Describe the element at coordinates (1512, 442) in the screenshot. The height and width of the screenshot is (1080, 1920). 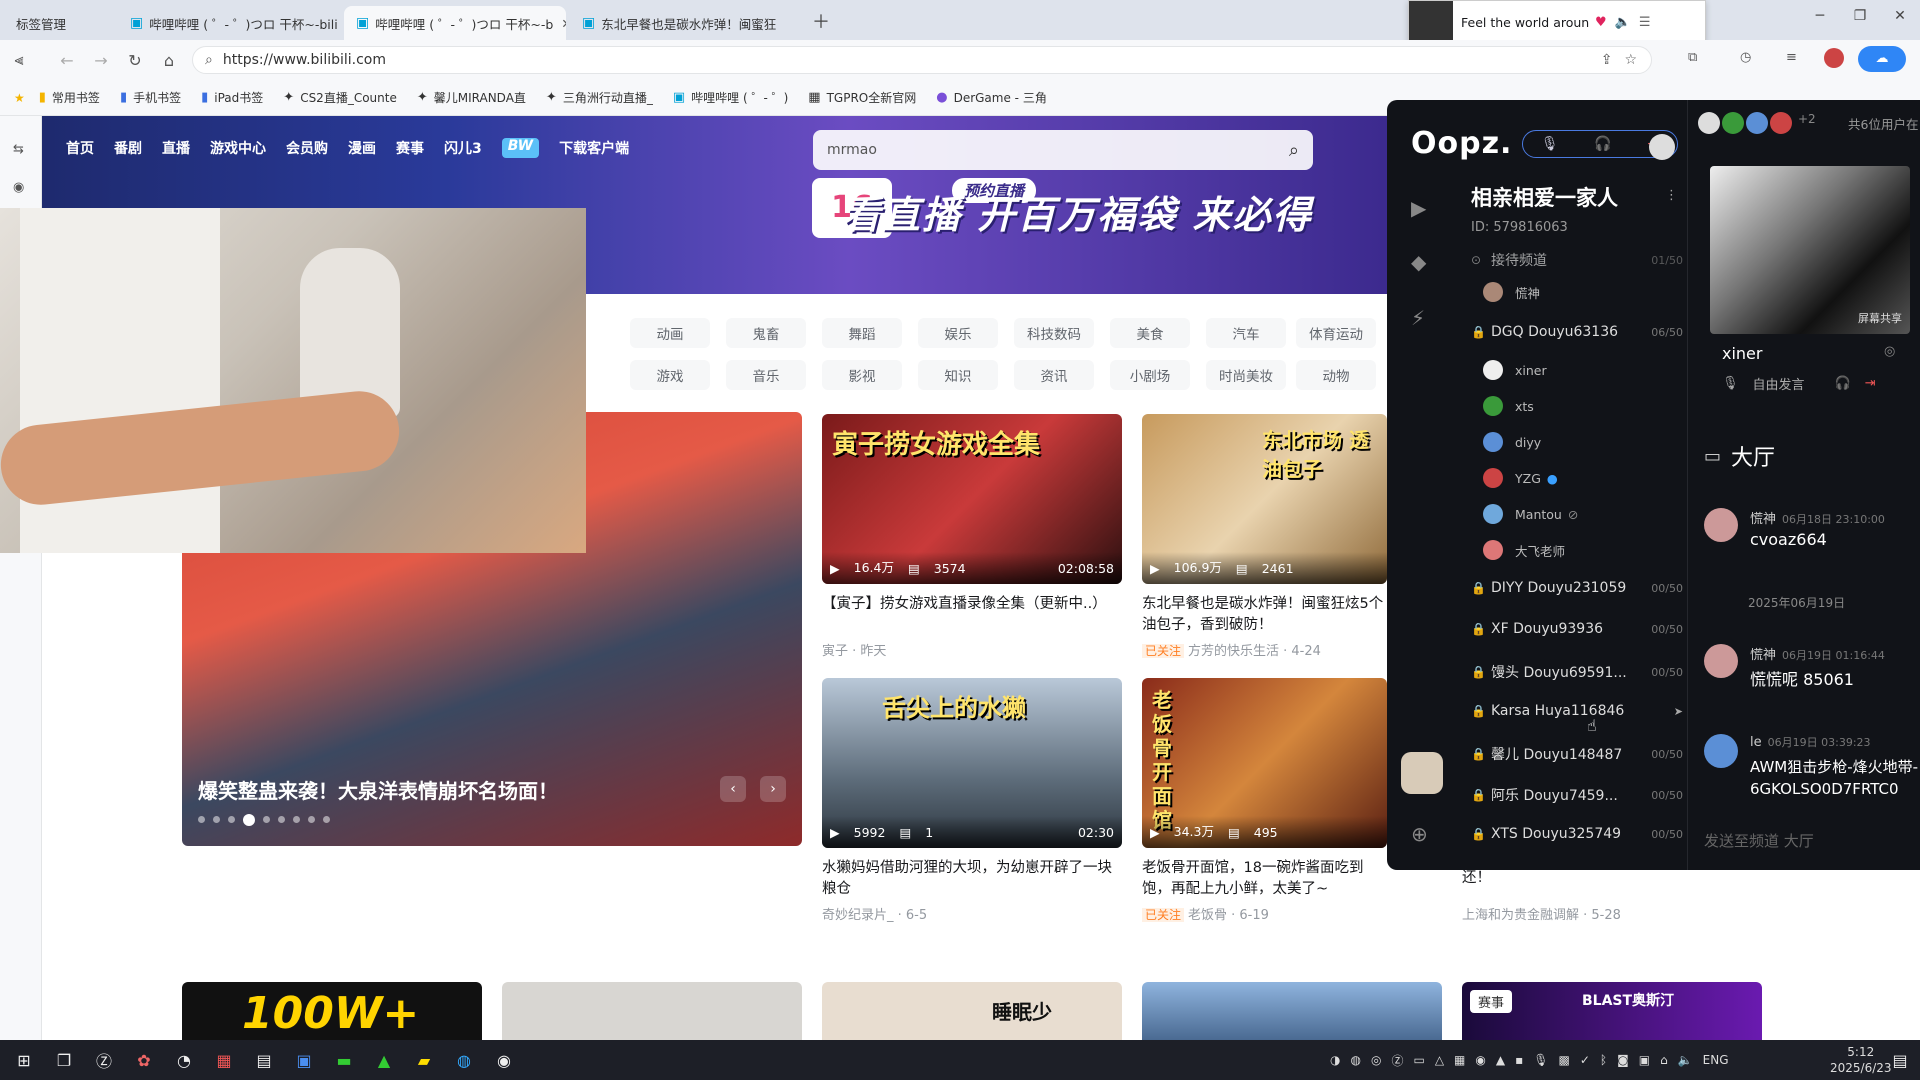
I see `member-item: diyy` at that location.